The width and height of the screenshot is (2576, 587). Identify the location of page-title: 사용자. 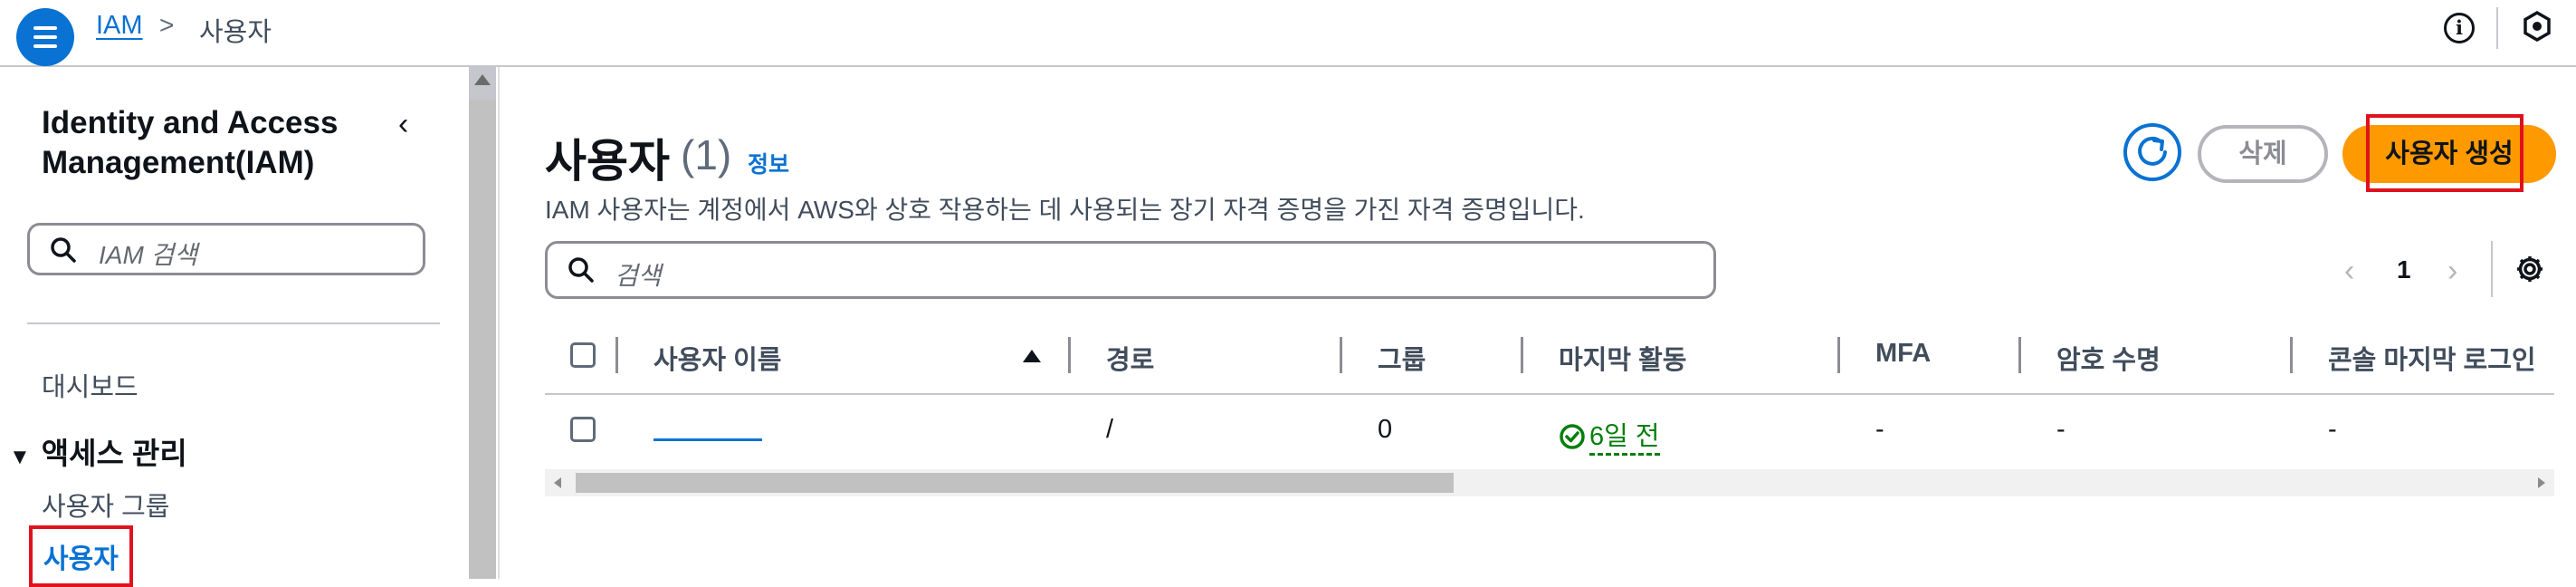
(607, 161).